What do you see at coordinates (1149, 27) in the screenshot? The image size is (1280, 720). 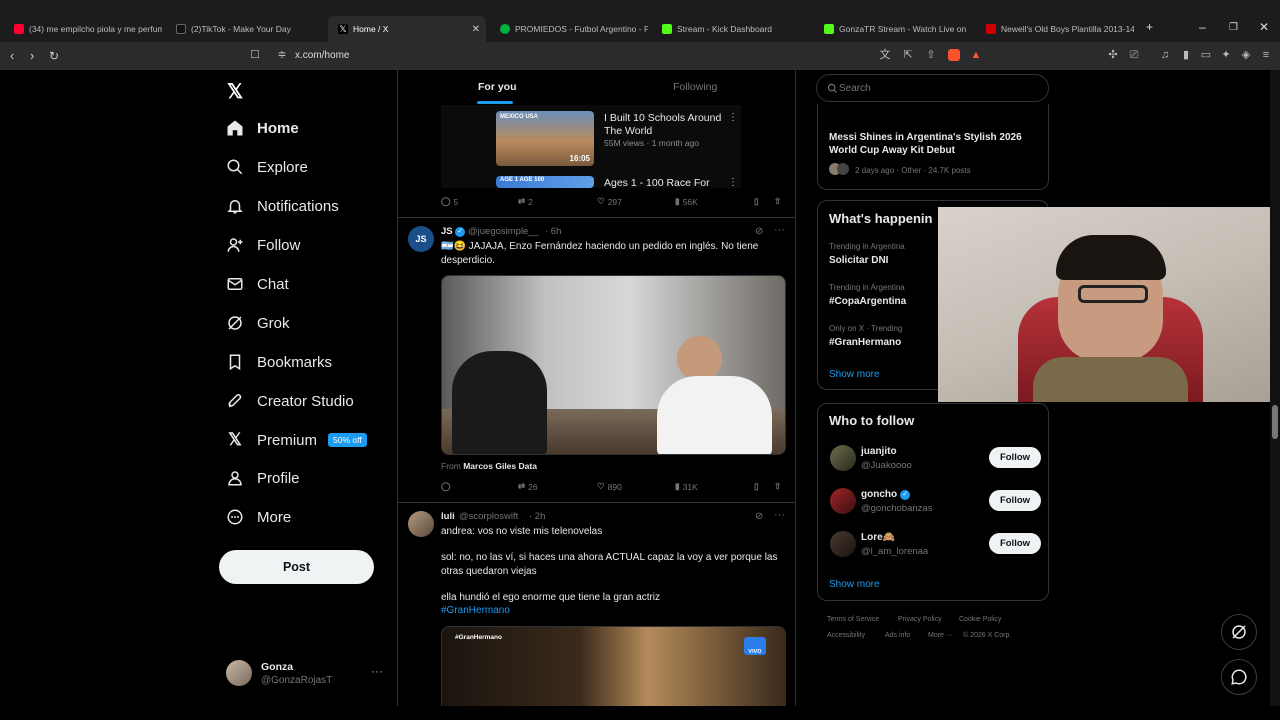 I see `new-tab-icon: +` at bounding box center [1149, 27].